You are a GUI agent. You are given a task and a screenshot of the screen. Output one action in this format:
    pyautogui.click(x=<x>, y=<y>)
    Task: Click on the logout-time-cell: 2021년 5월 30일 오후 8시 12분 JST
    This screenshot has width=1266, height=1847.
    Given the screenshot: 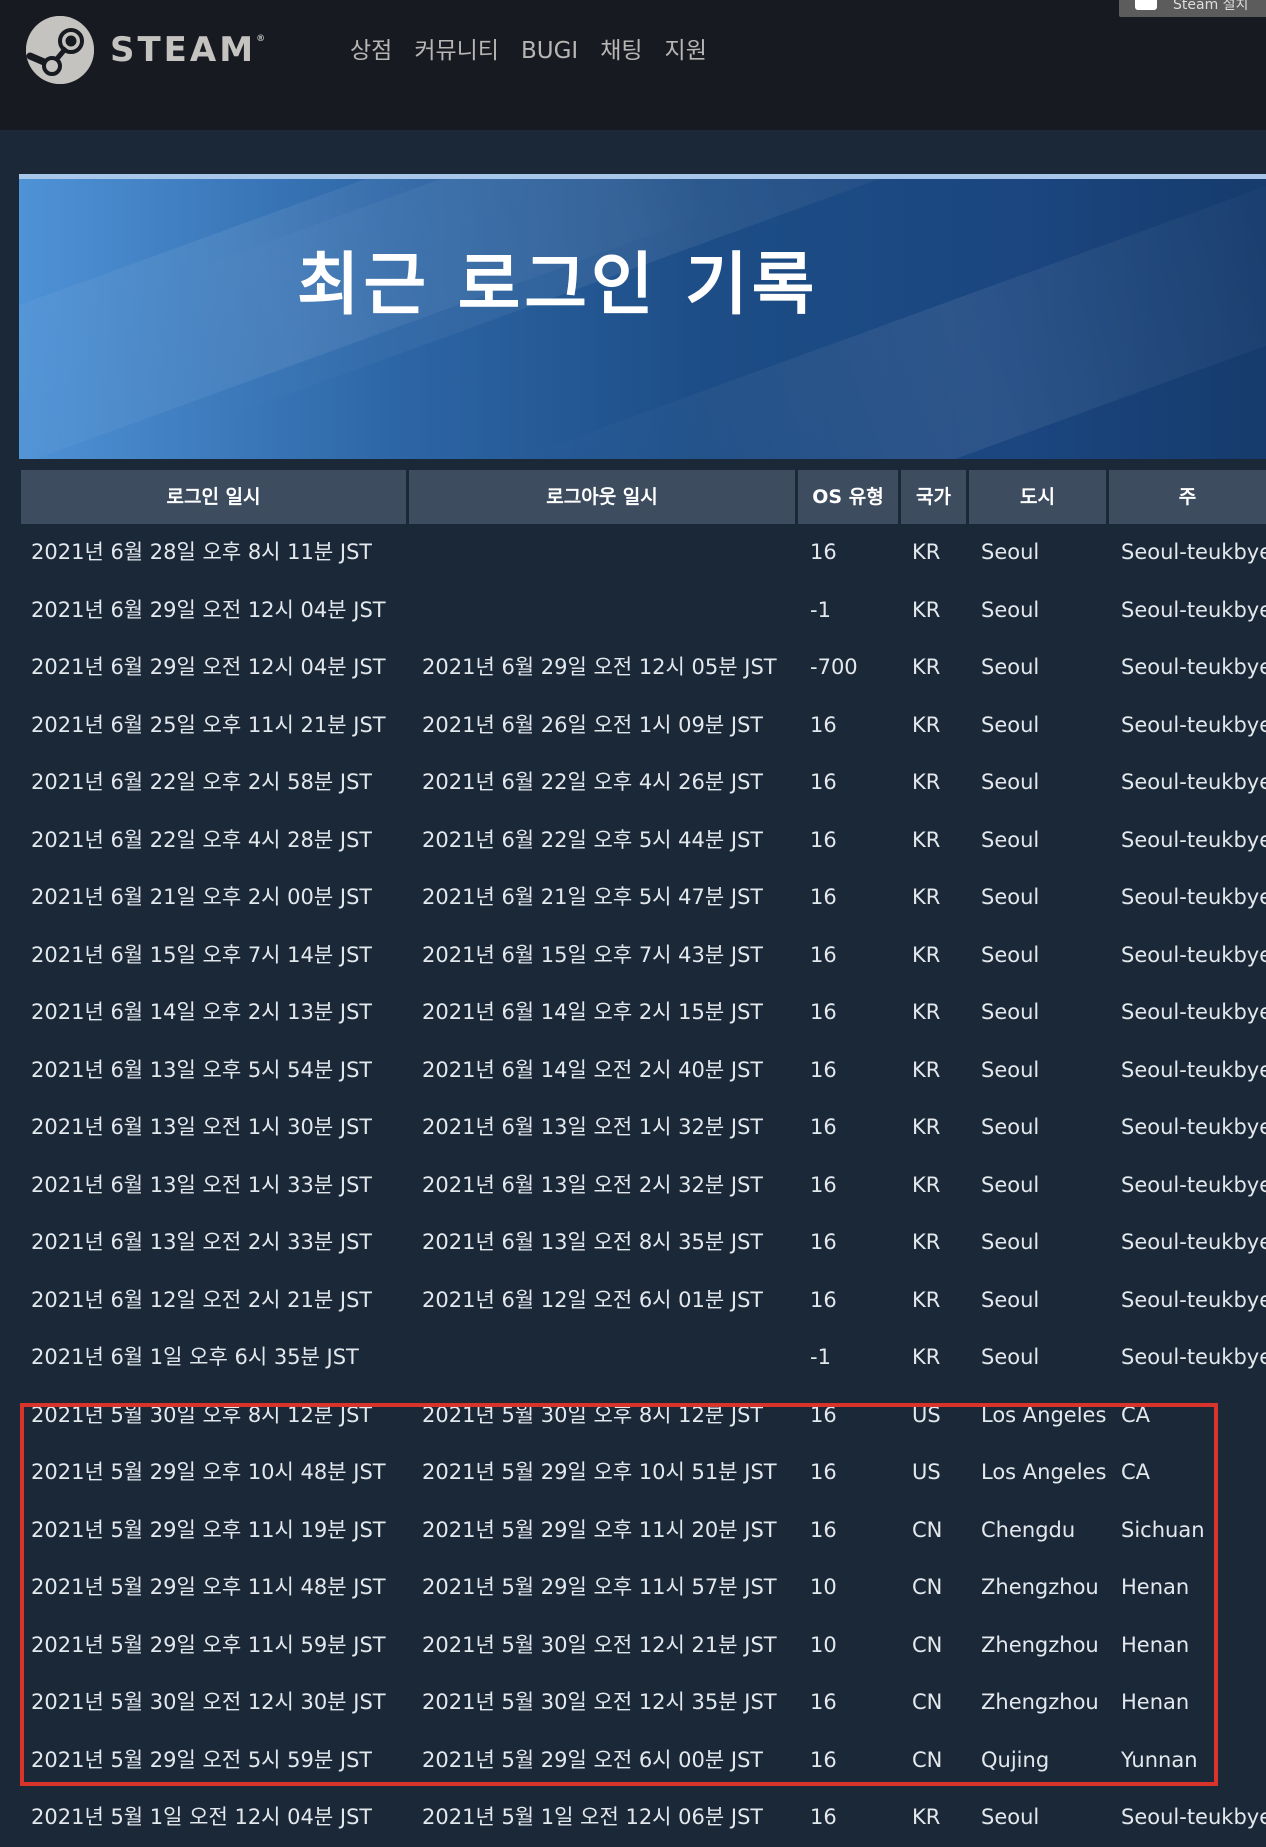 What is the action you would take?
    pyautogui.click(x=593, y=1414)
    